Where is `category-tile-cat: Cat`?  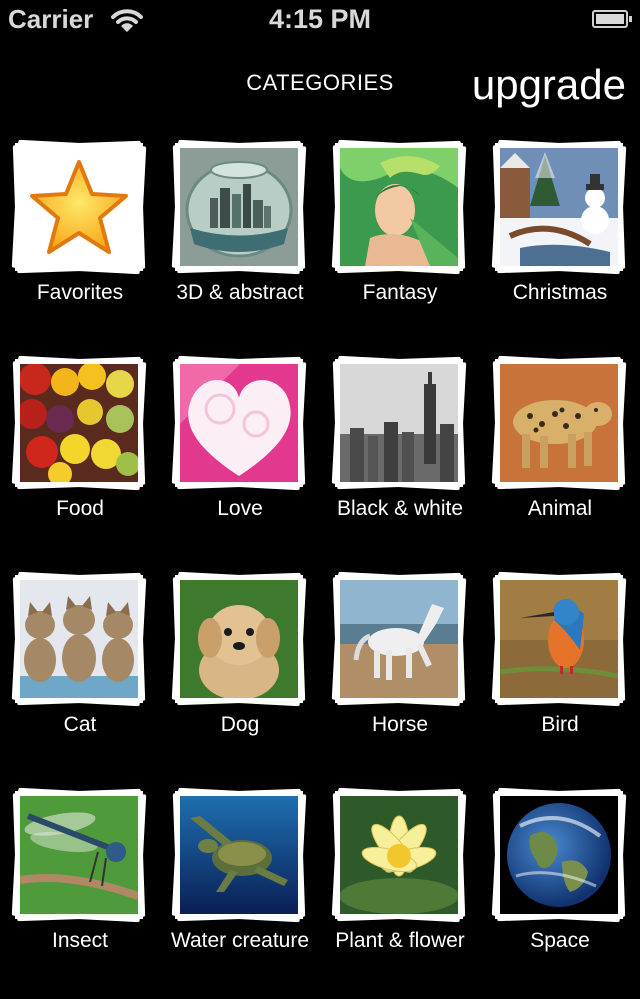
category-tile-cat: Cat is located at coordinates (80, 675).